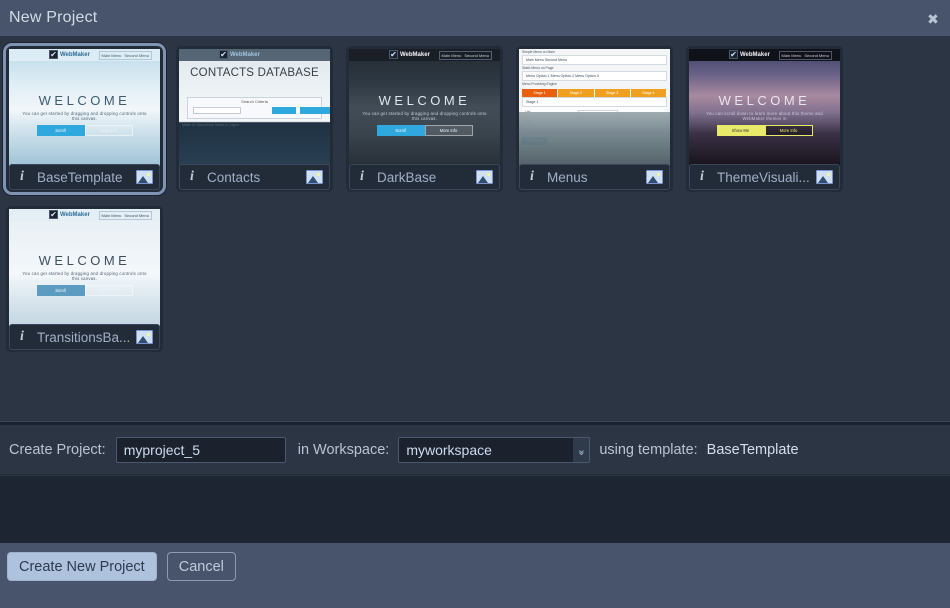 This screenshot has height=608, width=950. What do you see at coordinates (210, 125) in the screenshot?
I see `thumb-footnote: Made in Java Africa. Made in Lagos` at bounding box center [210, 125].